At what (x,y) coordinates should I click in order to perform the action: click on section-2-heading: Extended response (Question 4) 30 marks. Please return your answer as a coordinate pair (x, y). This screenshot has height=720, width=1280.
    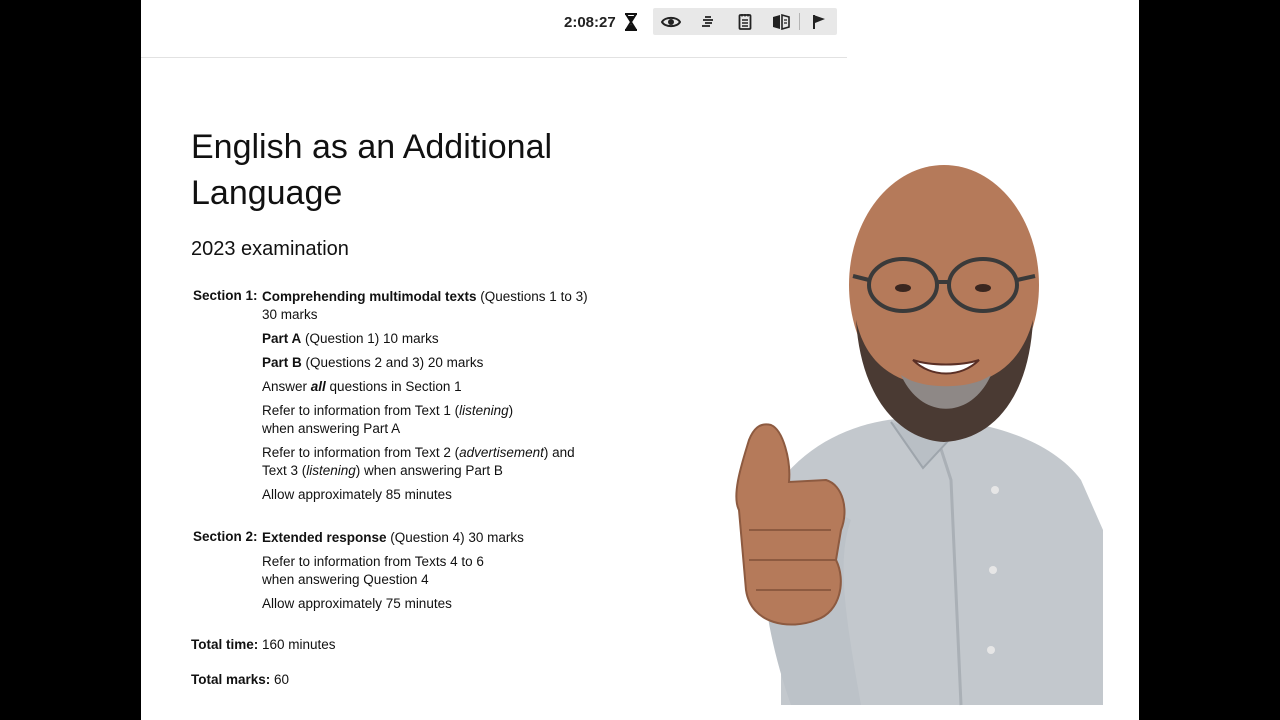
    Looking at the image, I should click on (432, 538).